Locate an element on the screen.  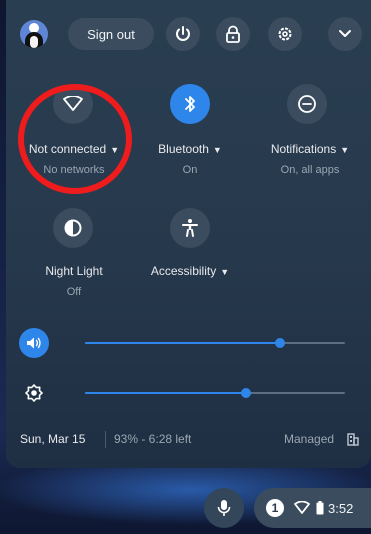
bluetooth-status: On is located at coordinates (190, 170).